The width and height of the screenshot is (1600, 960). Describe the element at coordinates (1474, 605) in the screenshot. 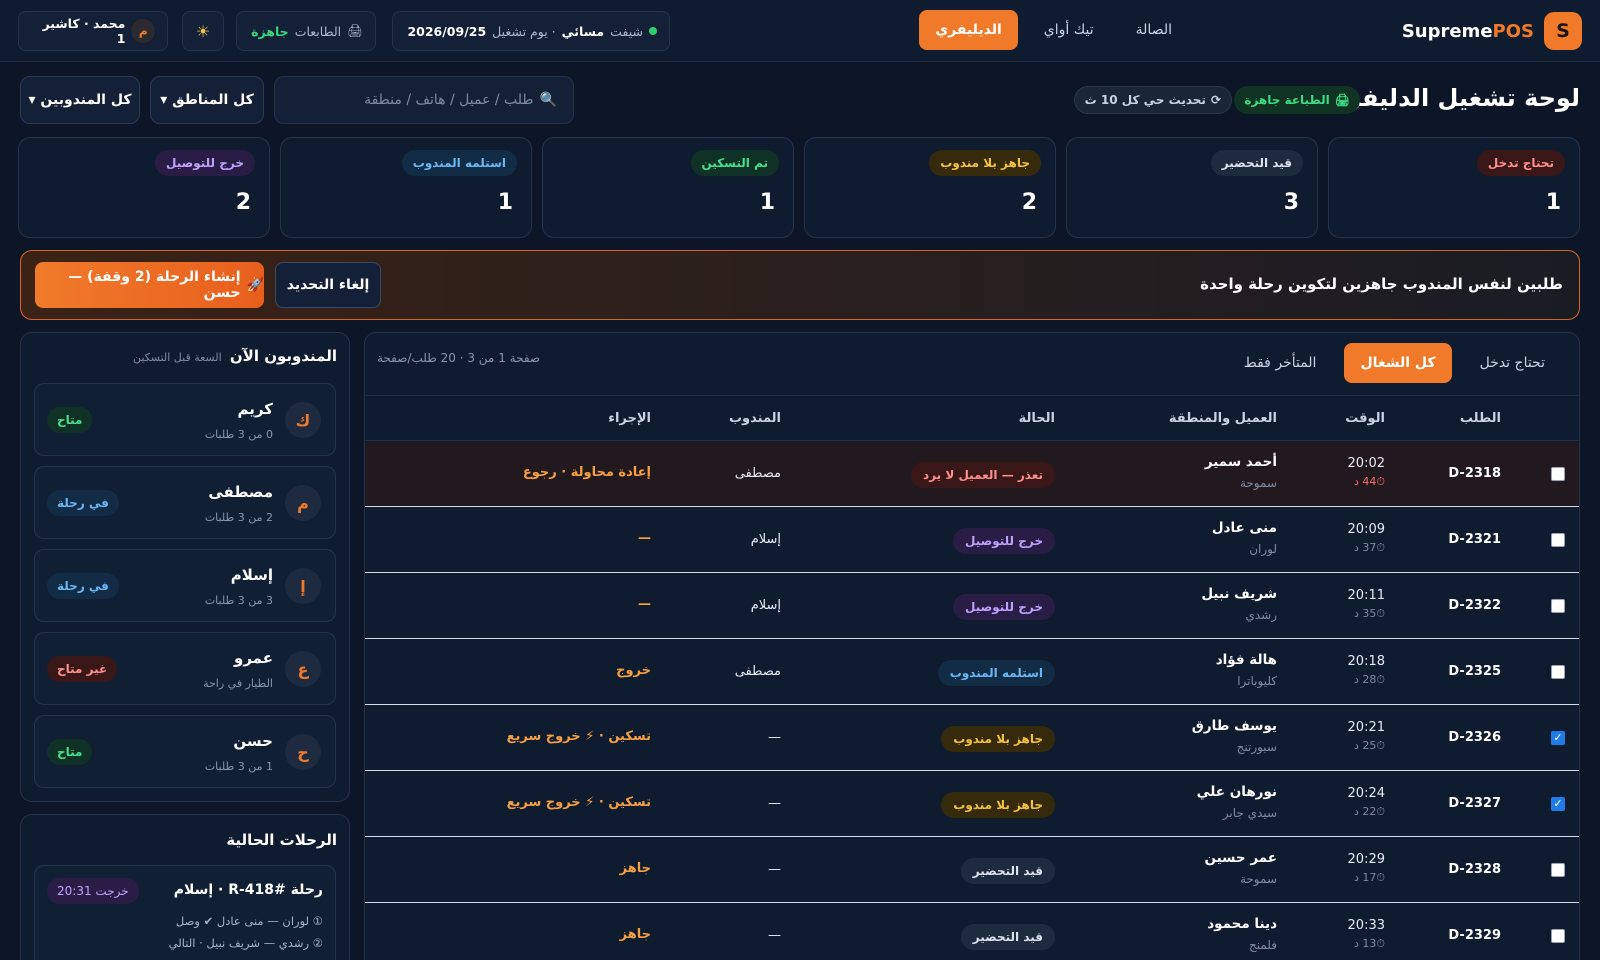

I see `order-id: D-2322` at that location.